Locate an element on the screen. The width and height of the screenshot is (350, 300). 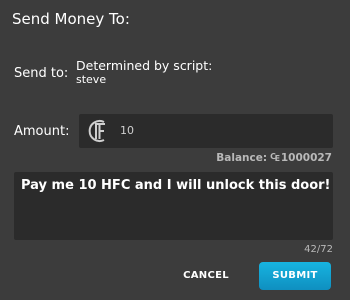
cancel-button: CANCEL is located at coordinates (206, 276).